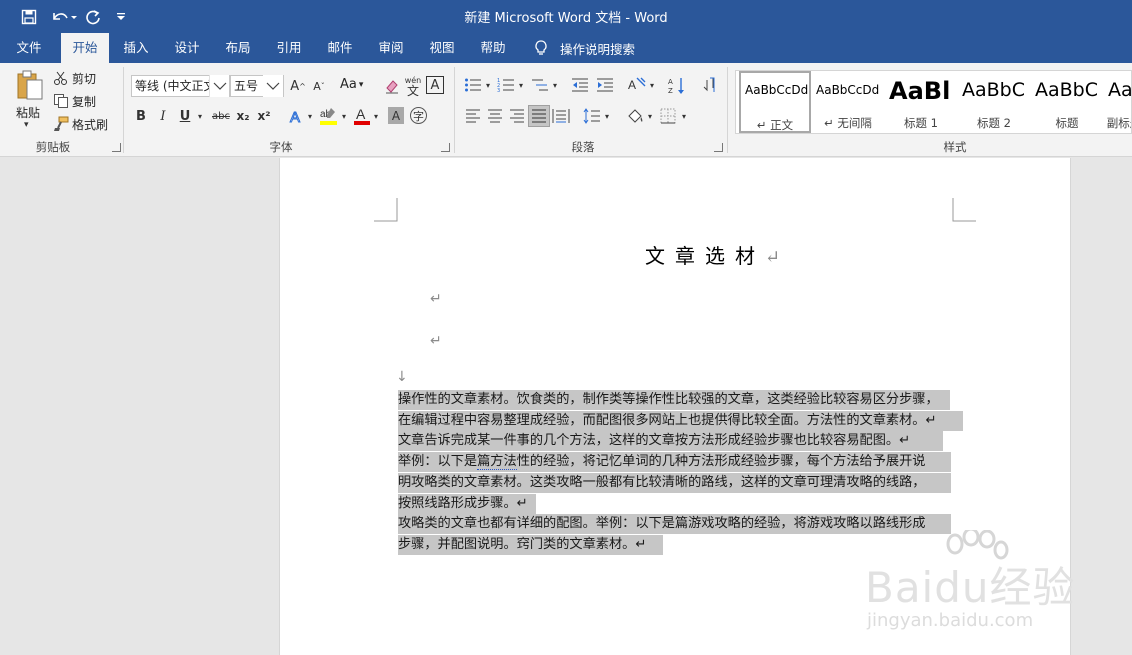 Image resolution: width=1132 pixels, height=655 pixels. What do you see at coordinates (607, 116) in the screenshot?
I see `line-spacing-dropdown-icon: ▾` at bounding box center [607, 116].